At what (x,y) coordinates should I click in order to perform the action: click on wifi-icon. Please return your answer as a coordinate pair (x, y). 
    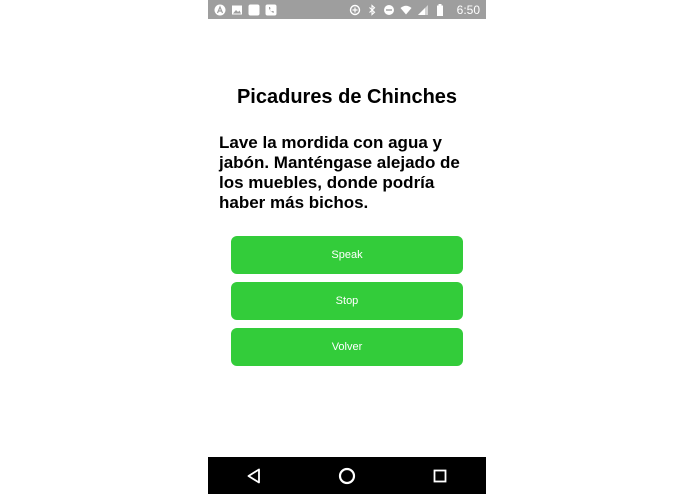
    Looking at the image, I should click on (406, 10).